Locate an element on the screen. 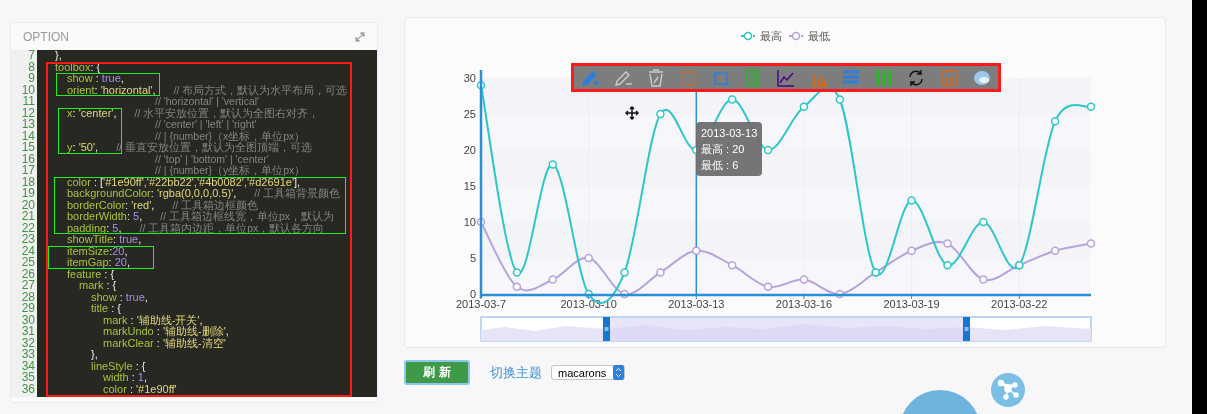  line-number: 35 is located at coordinates (28, 378).